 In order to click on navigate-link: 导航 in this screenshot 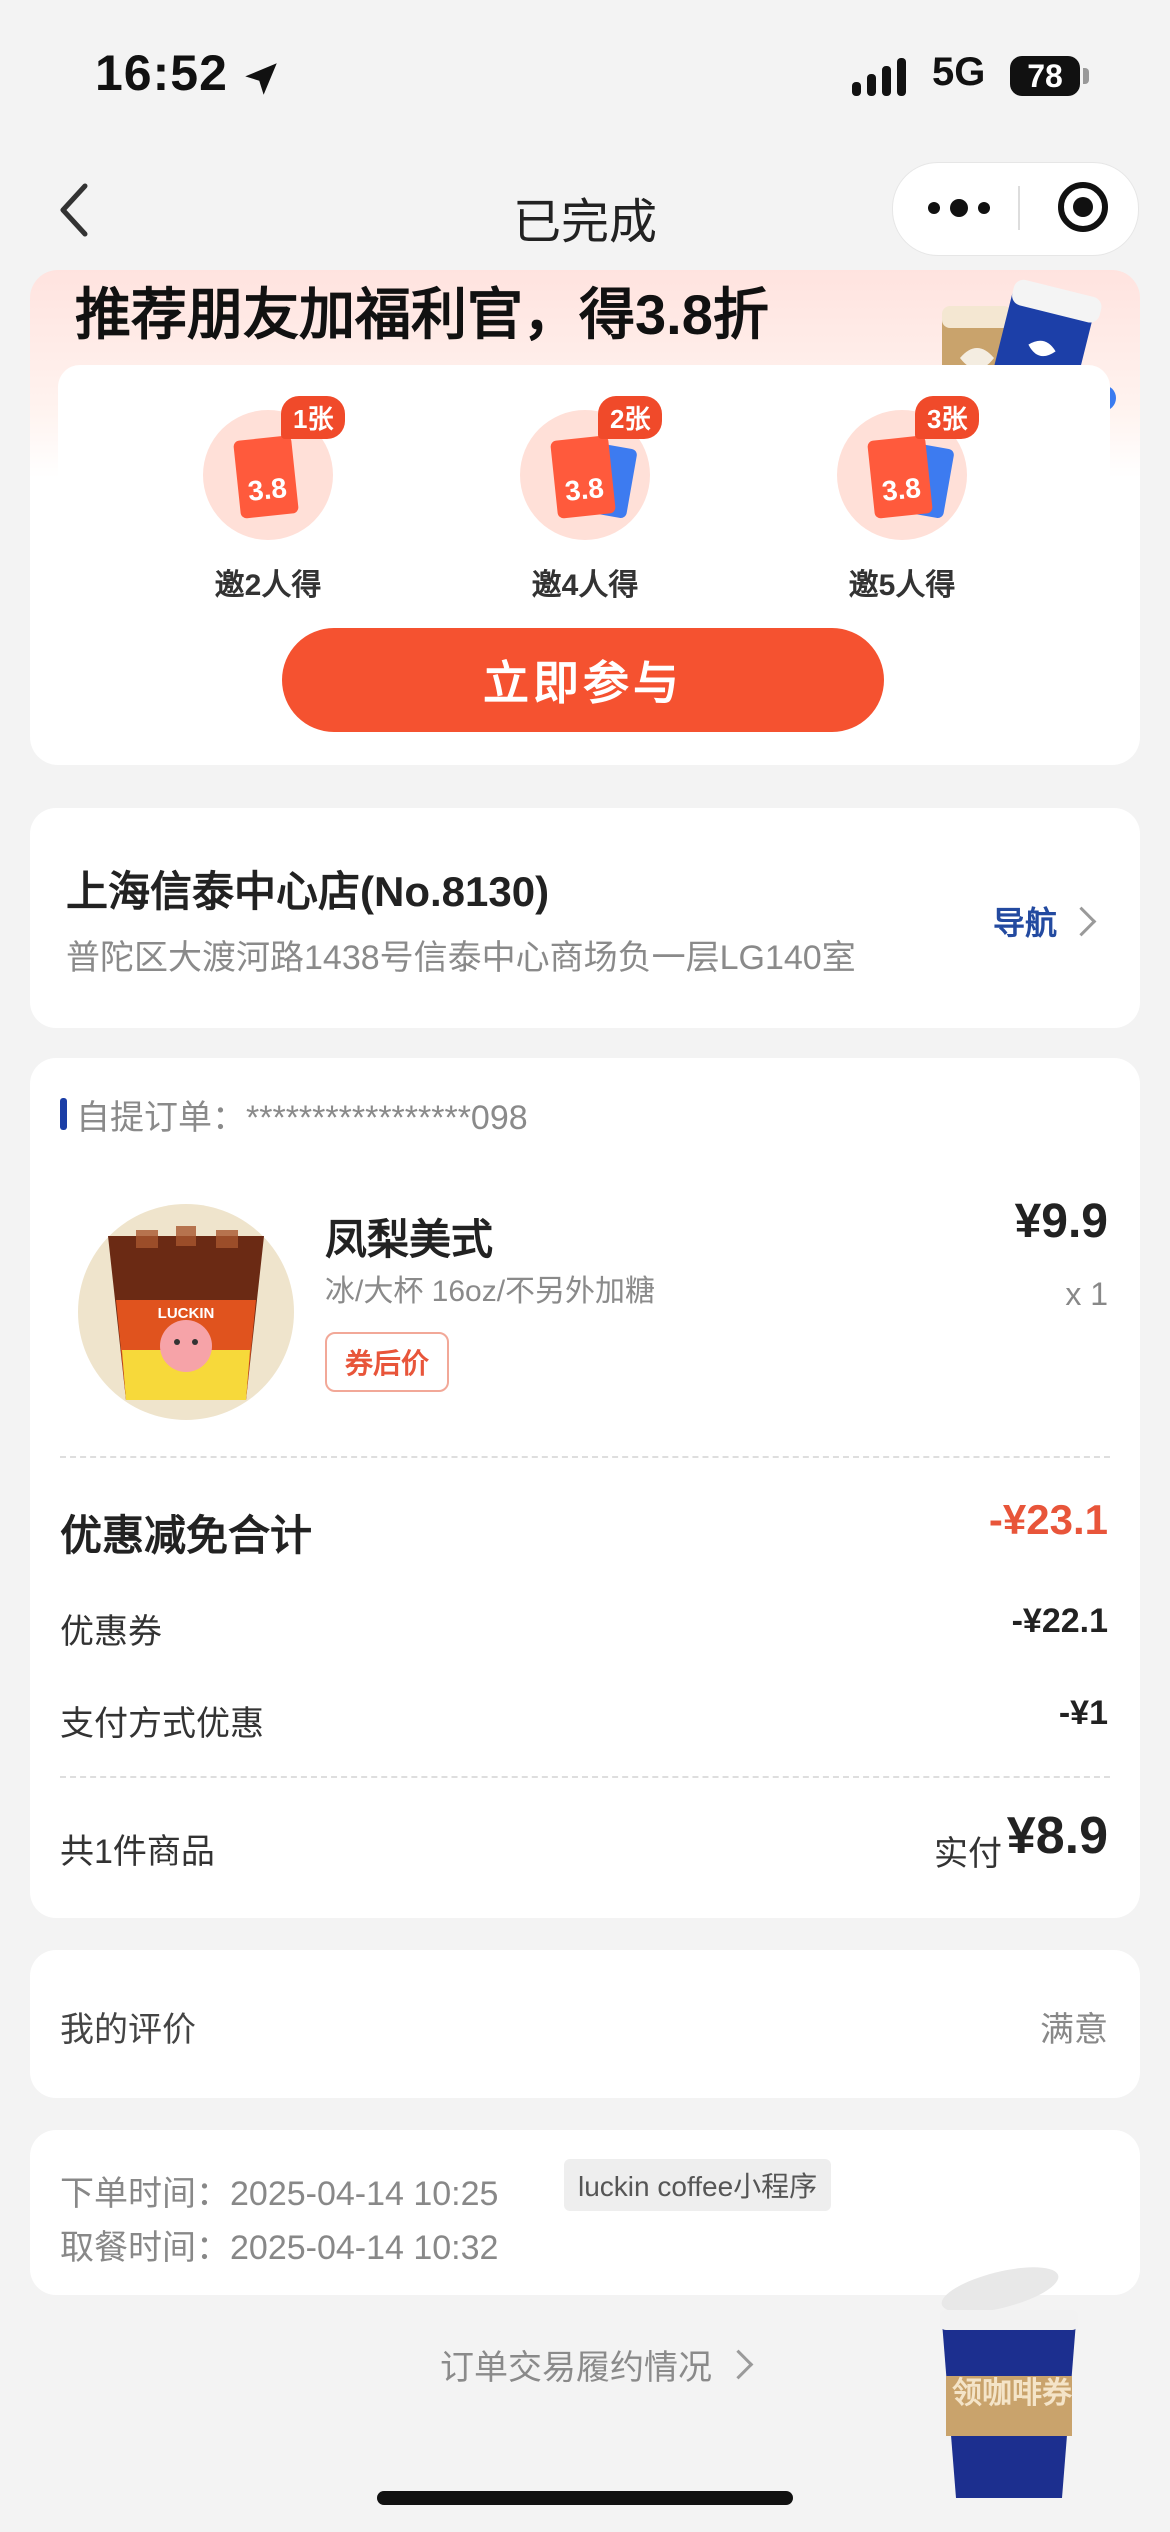, I will do `click(1045, 921)`.